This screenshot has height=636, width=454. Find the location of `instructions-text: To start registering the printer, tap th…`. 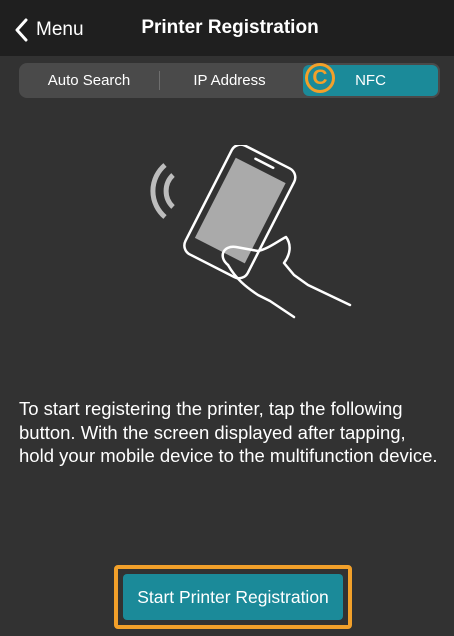

instructions-text: To start registering the printer, tap th… is located at coordinates (228, 432).